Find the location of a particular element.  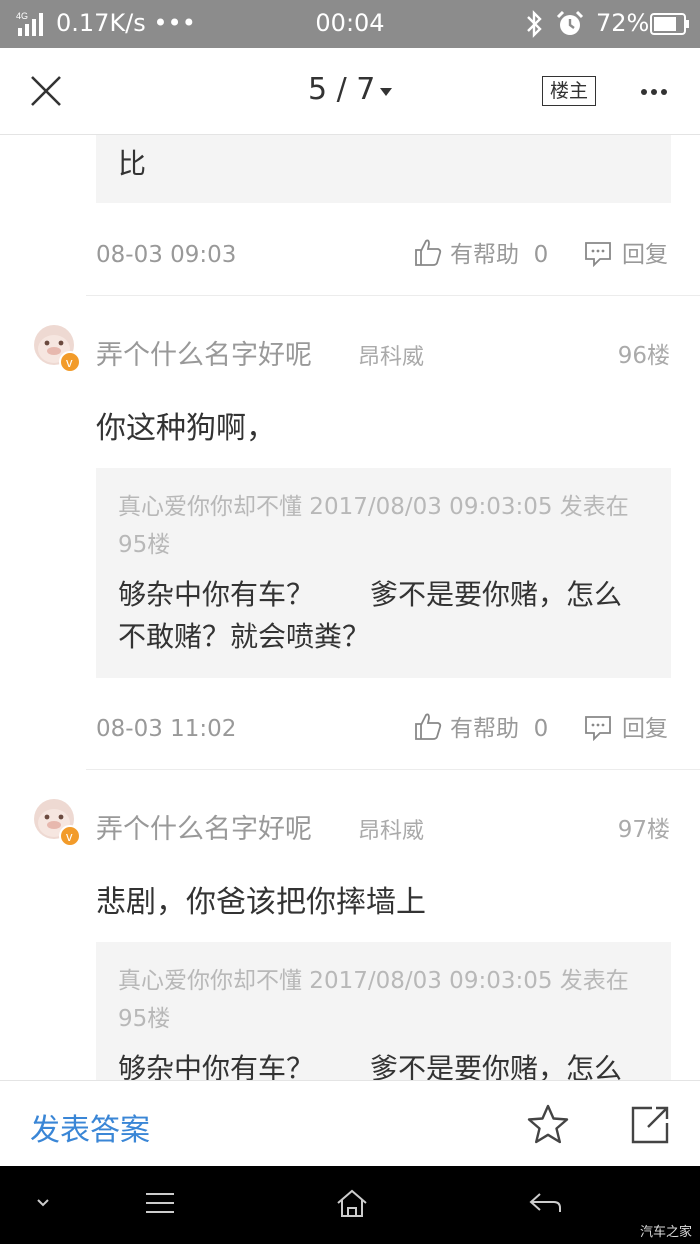

nav-back-icon is located at coordinates (545, 1203).